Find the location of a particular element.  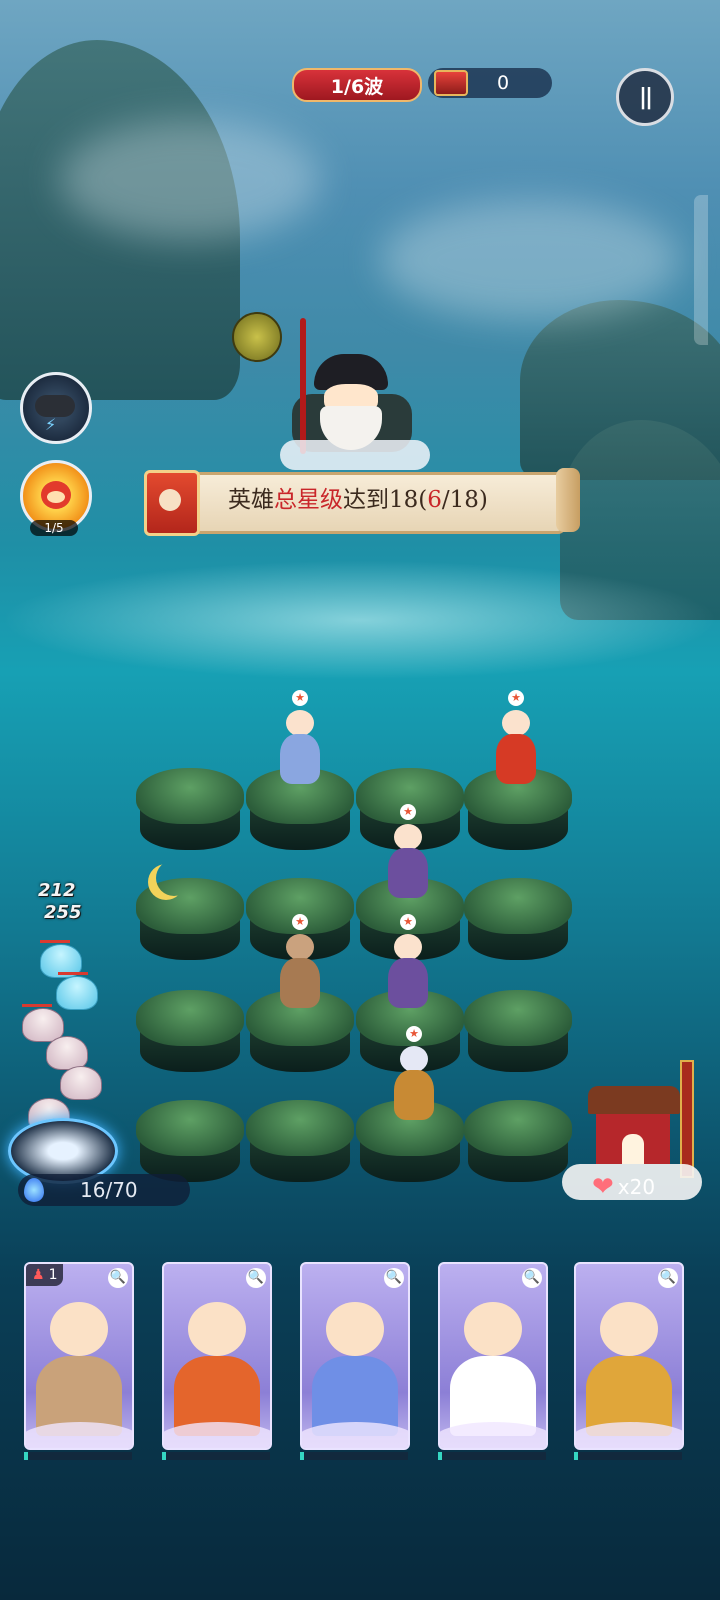

wave-counter: 1/6波 is located at coordinates (357, 85).